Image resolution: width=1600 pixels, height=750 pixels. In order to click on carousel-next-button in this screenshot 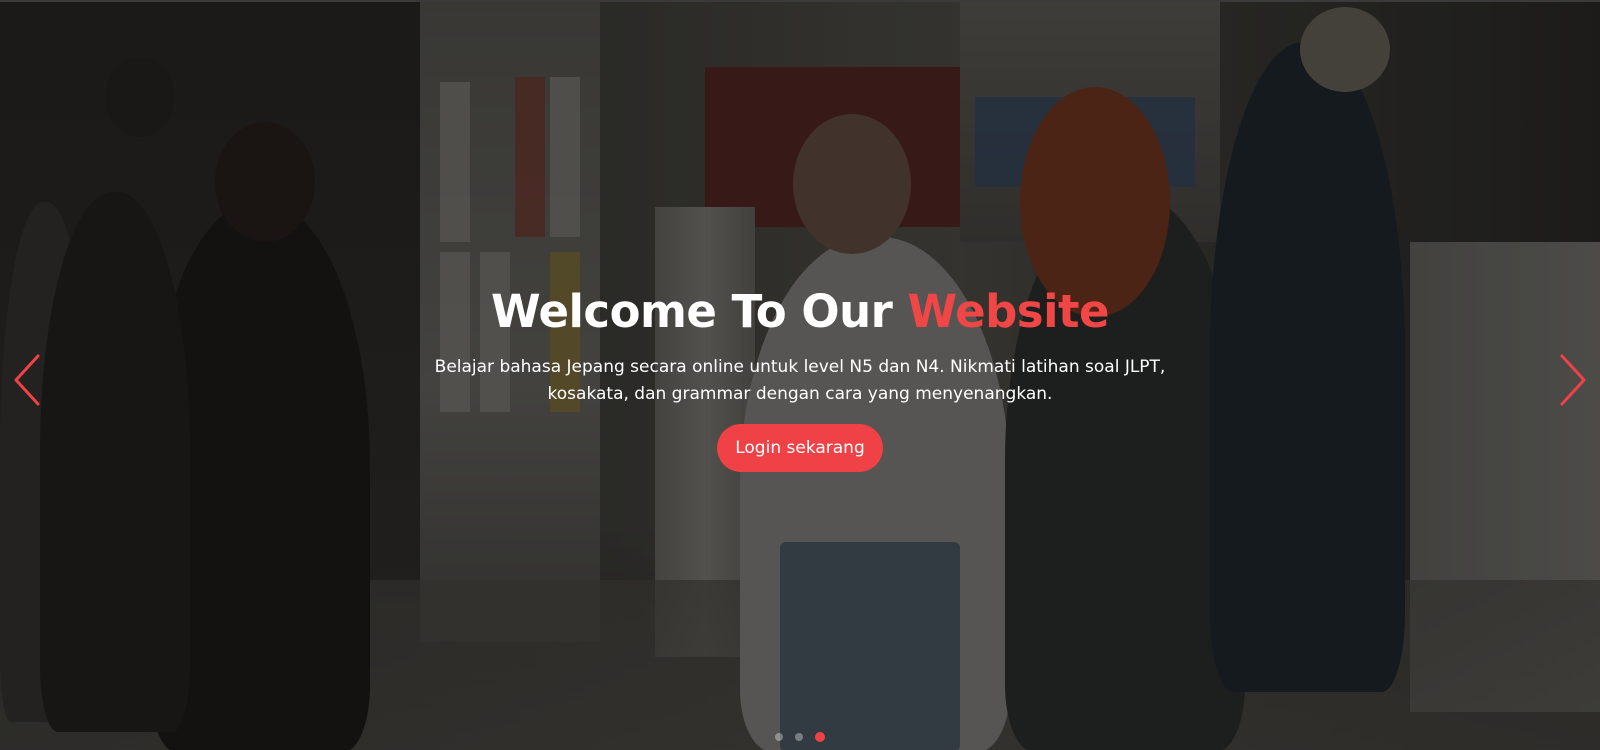, I will do `click(1573, 380)`.